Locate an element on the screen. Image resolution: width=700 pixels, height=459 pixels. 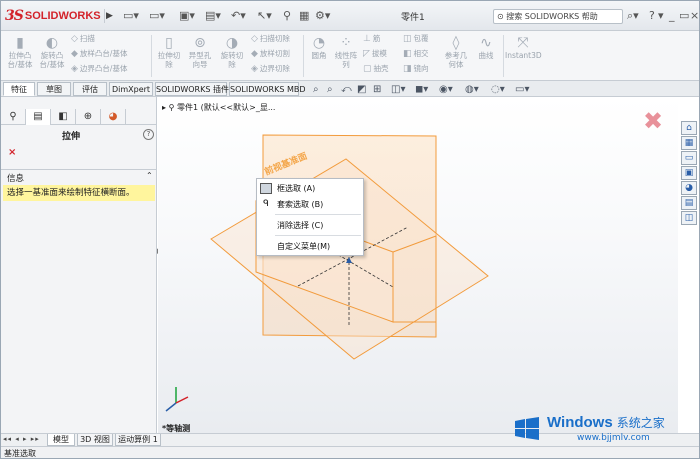
tab-addins: SOLIDWORKS 插件 is located at coordinates (192, 89).